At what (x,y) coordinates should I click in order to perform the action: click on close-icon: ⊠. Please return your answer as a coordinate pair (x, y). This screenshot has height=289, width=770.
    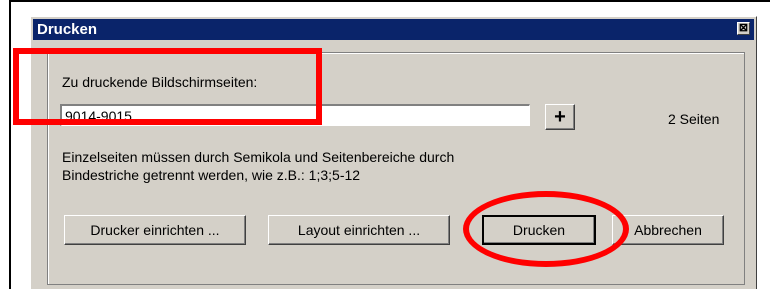
    Looking at the image, I should click on (743, 28).